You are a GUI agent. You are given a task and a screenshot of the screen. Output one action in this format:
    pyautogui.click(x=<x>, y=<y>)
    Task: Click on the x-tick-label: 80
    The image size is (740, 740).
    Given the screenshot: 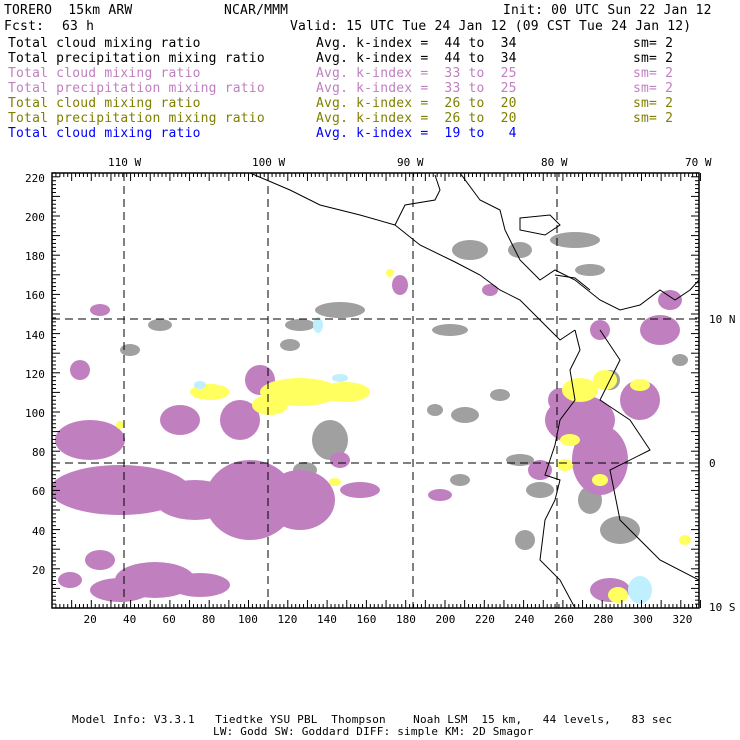 What is the action you would take?
    pyautogui.click(x=209, y=619)
    